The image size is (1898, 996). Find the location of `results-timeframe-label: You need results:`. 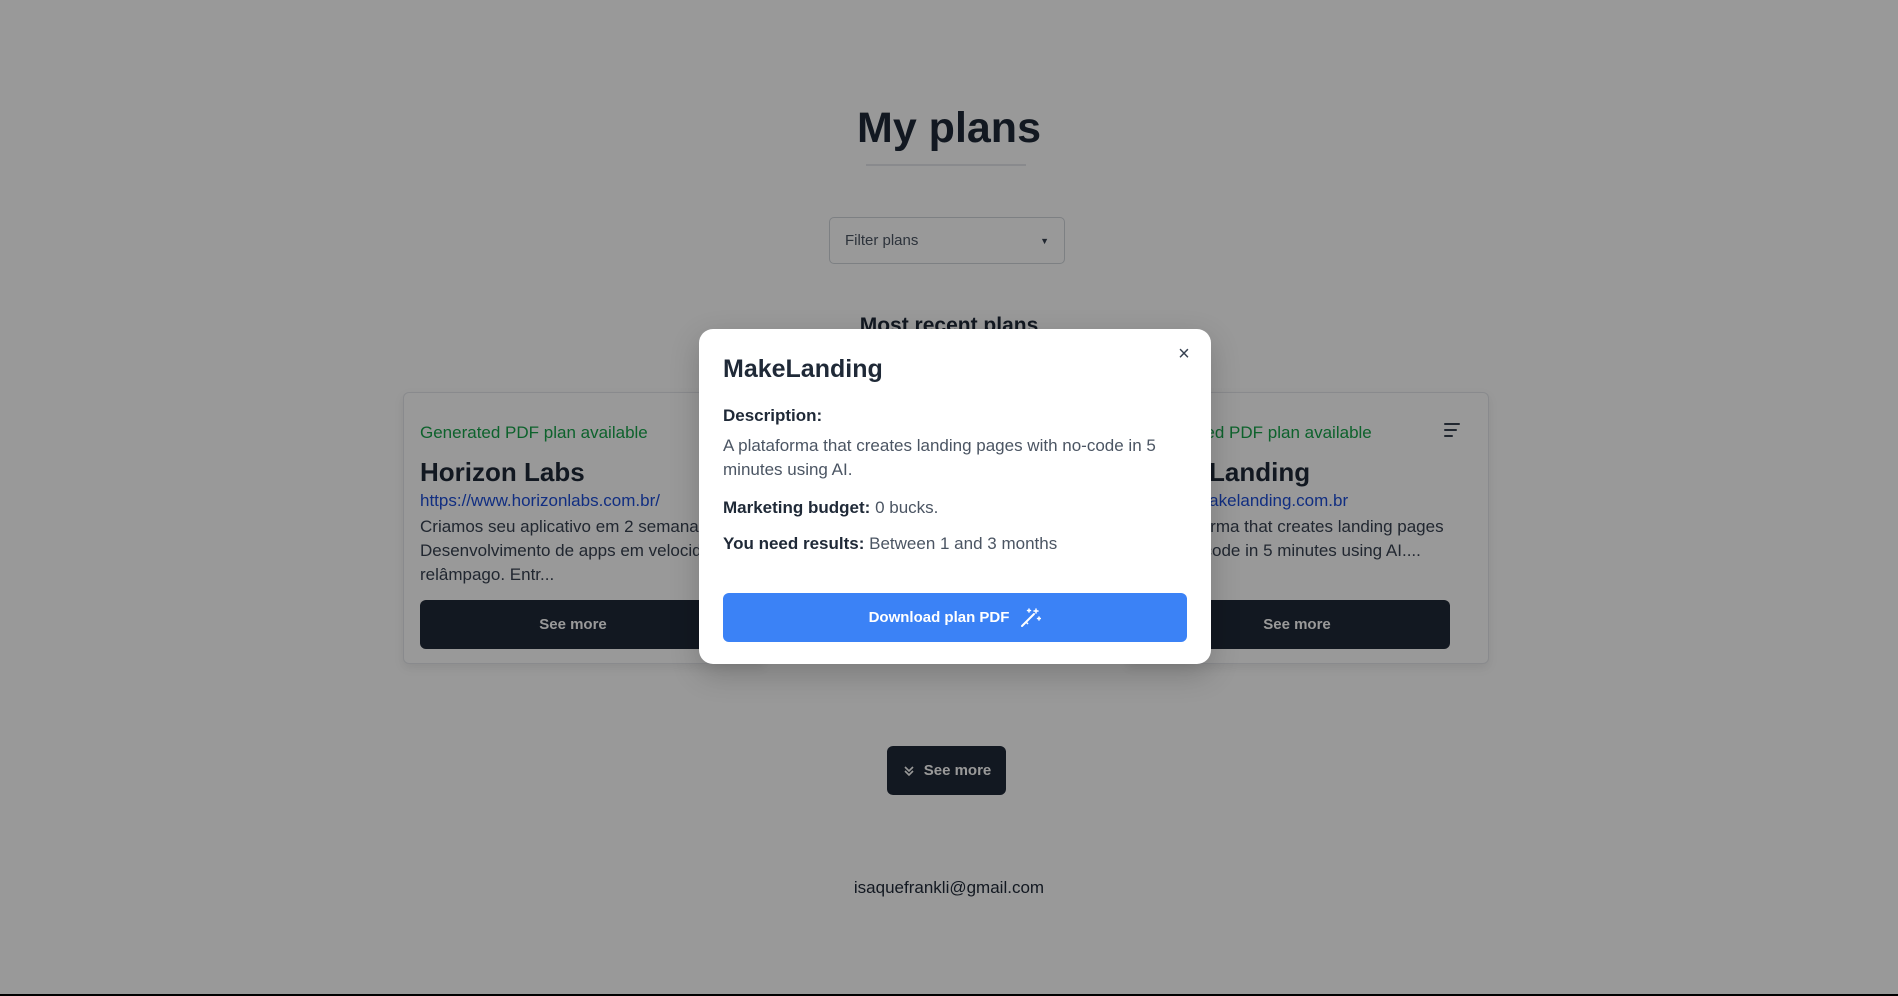

results-timeframe-label: You need results: is located at coordinates (794, 543).